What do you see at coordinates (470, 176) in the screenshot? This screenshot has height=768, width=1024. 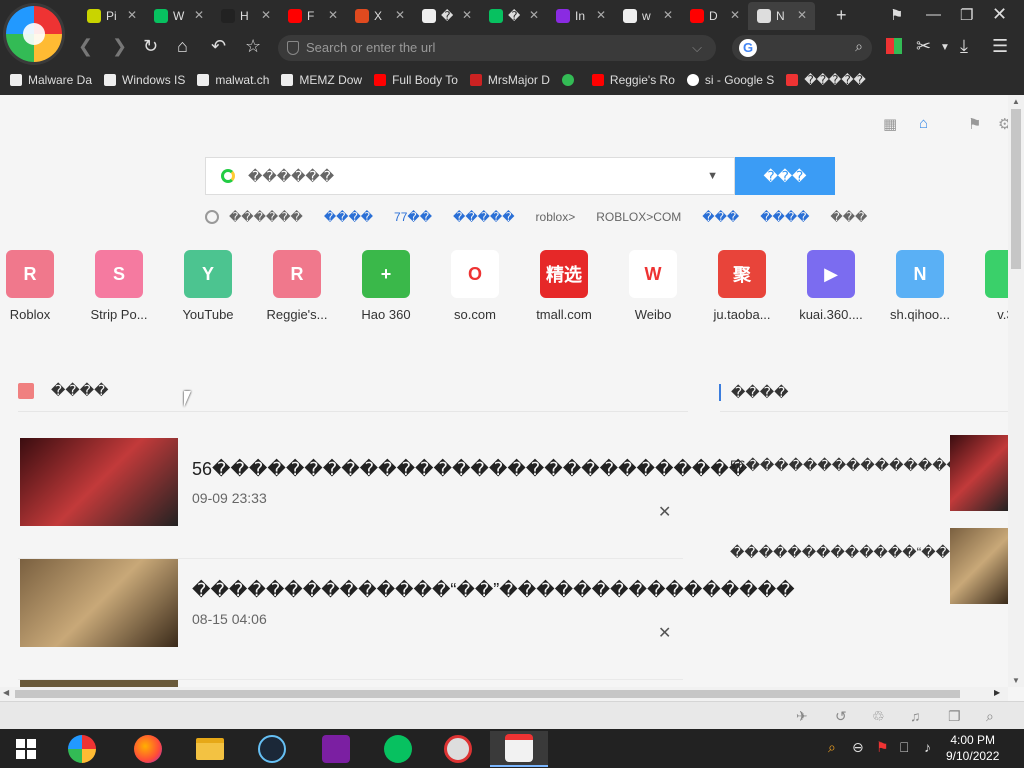 I see `search-input: ������ ▼` at bounding box center [470, 176].